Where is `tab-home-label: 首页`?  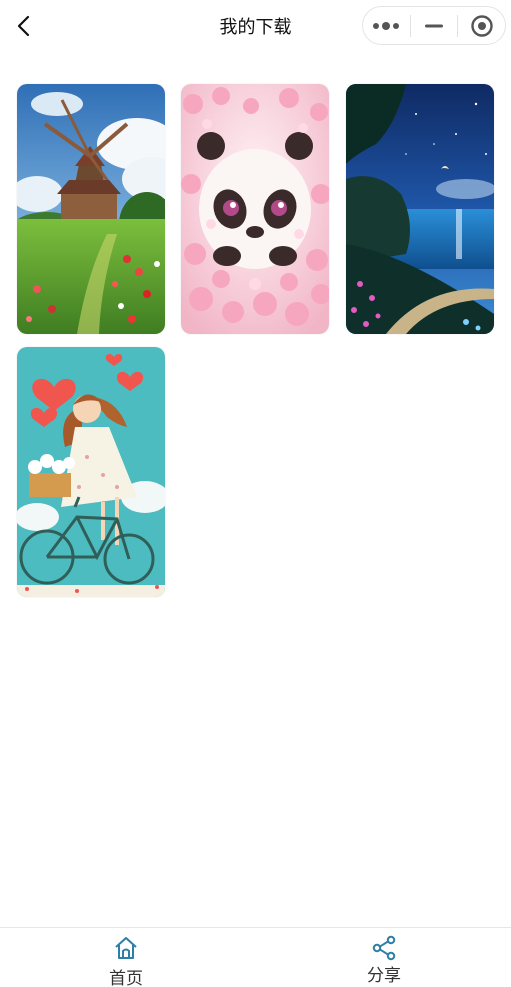
tab-home-label: 首页 is located at coordinates (126, 978).